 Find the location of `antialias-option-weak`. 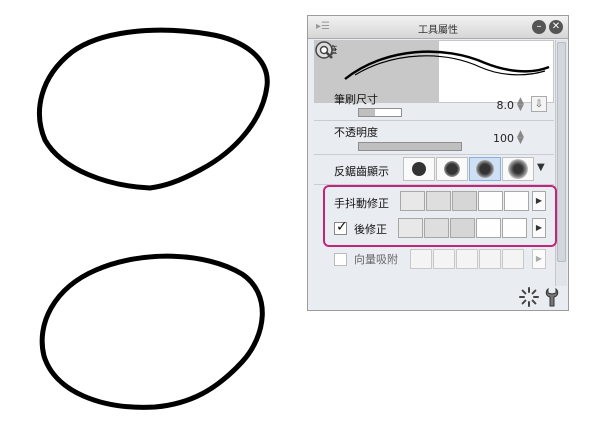

antialias-option-weak is located at coordinates (452, 169).